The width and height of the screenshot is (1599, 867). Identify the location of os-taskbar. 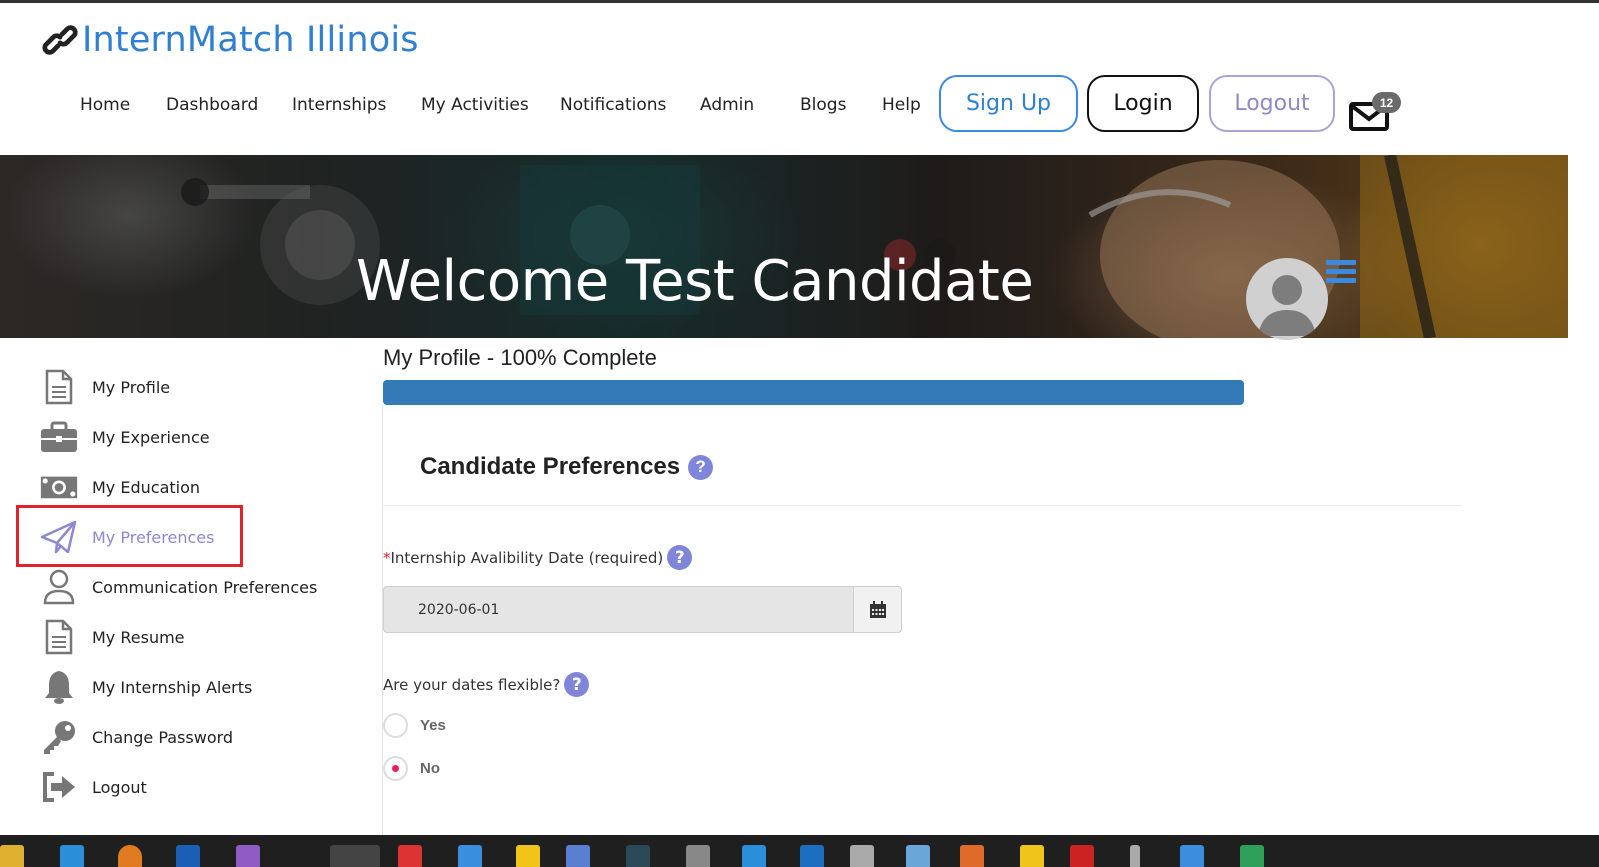
(799, 851).